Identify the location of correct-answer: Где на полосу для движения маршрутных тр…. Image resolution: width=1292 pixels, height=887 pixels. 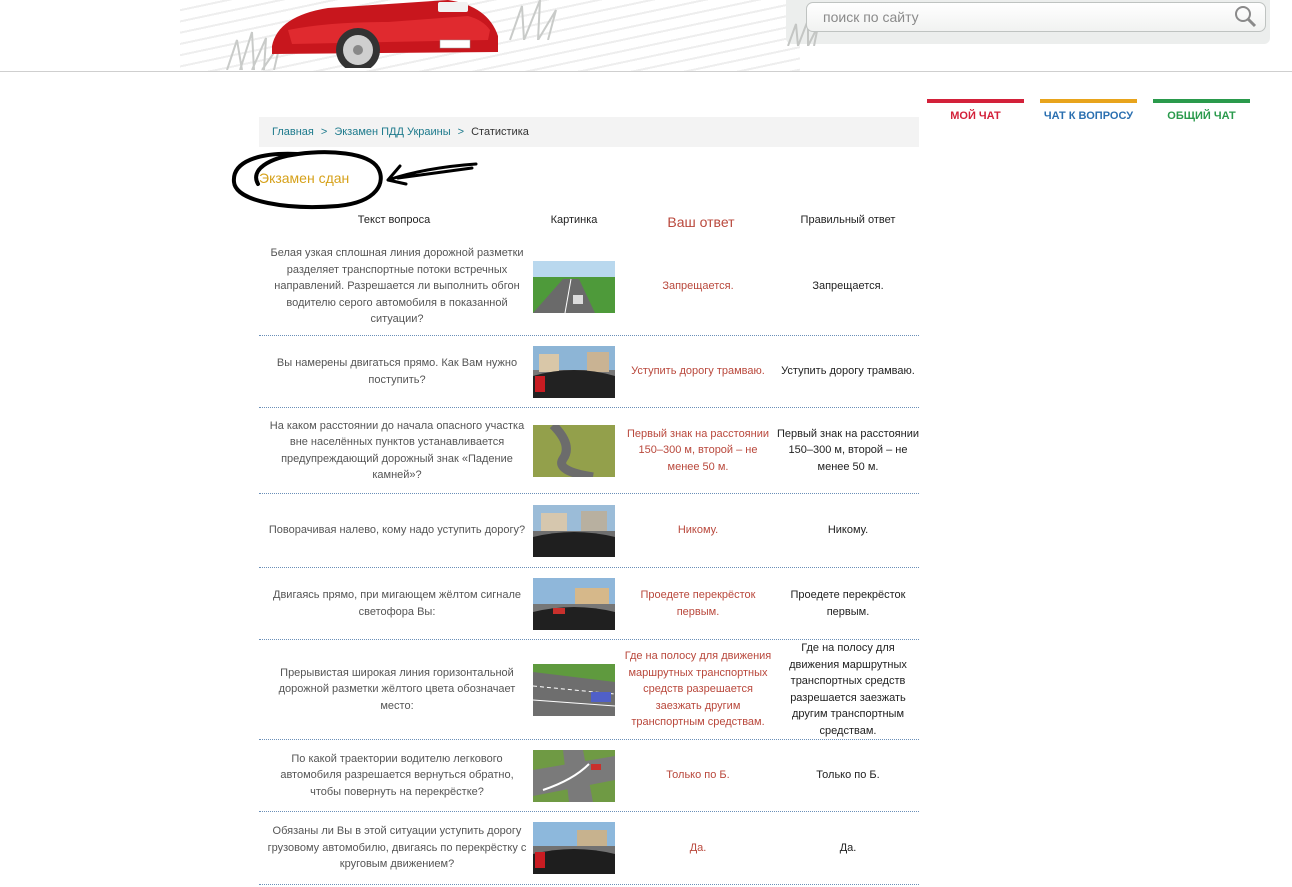
(848, 689).